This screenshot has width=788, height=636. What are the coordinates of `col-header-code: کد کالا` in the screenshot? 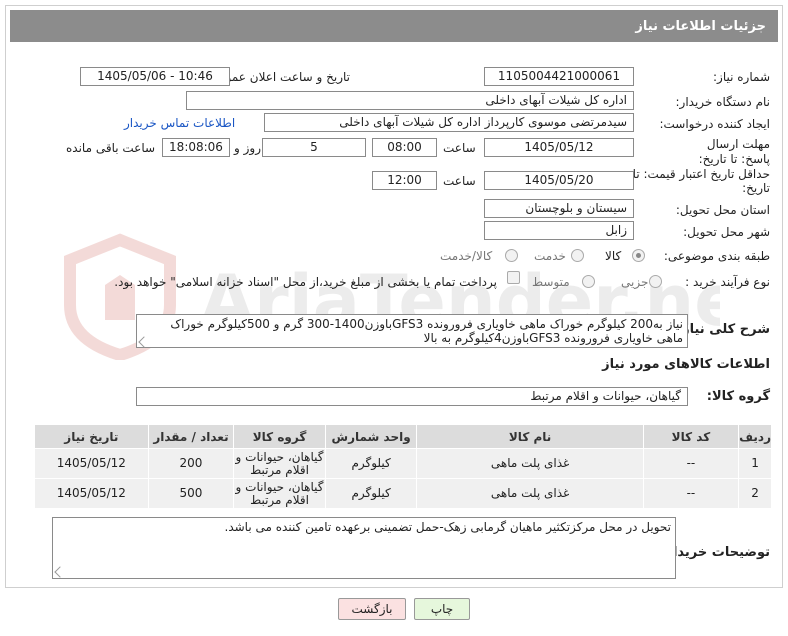 It's located at (691, 436).